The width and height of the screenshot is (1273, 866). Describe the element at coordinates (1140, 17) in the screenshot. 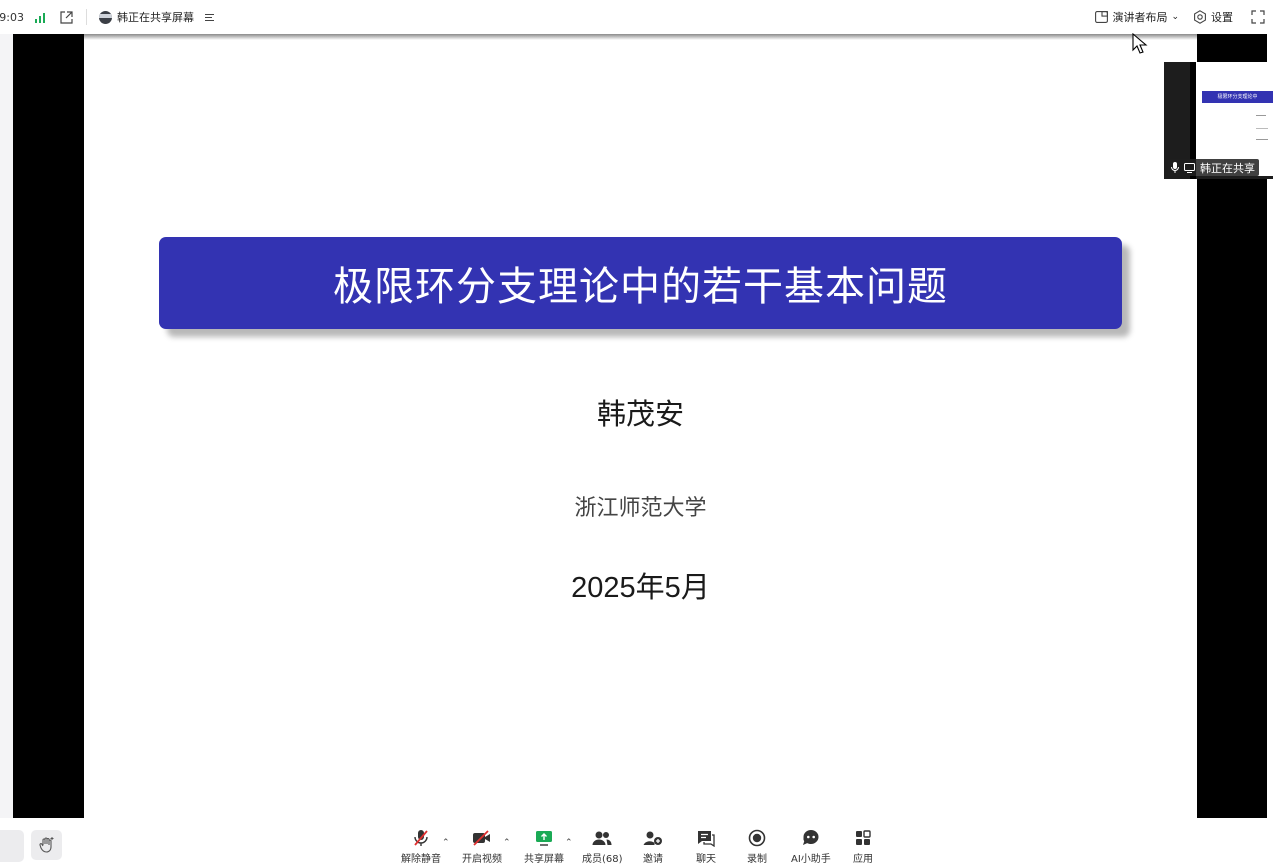

I see `layout-label: 演讲者布局` at that location.